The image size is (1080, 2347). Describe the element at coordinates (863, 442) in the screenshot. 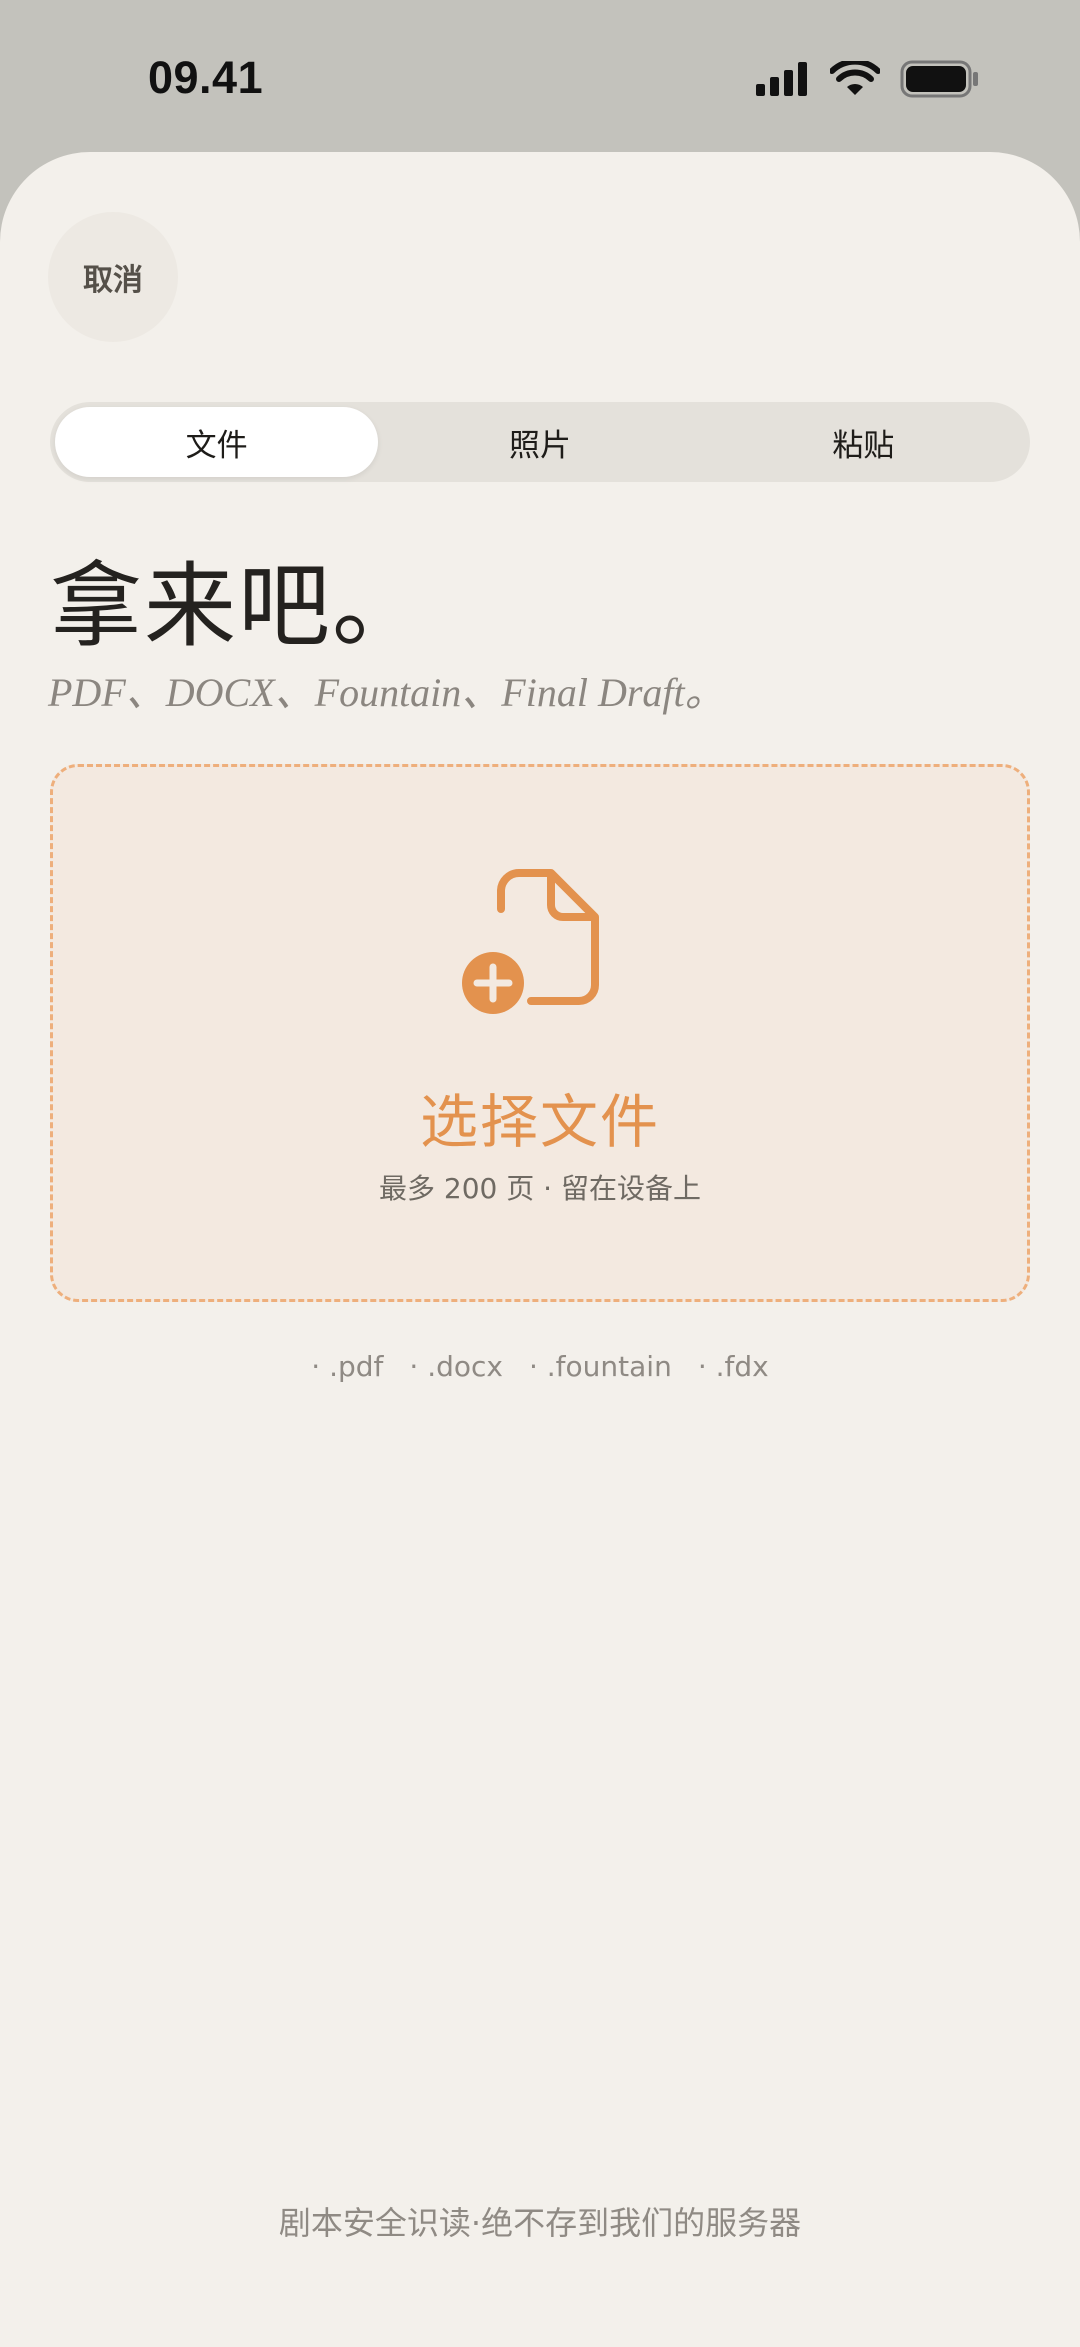

I see `tab-paste: 粘贴` at that location.